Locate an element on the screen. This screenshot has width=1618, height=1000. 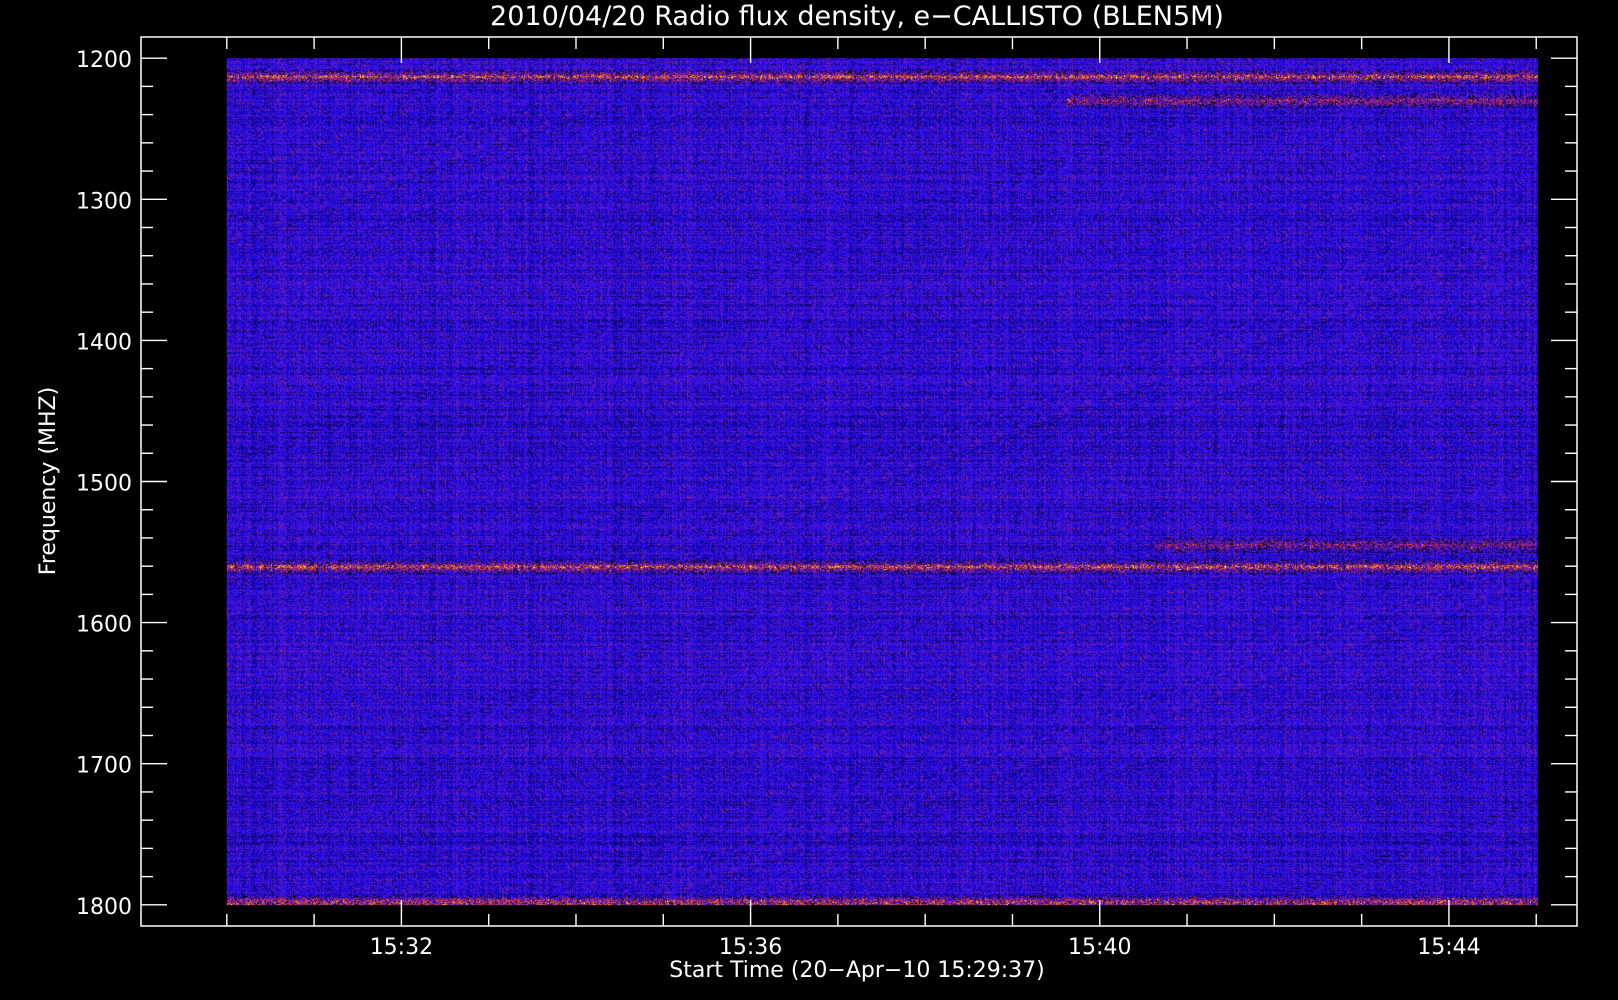
x-tick-label: 15:36 is located at coordinates (750, 947).